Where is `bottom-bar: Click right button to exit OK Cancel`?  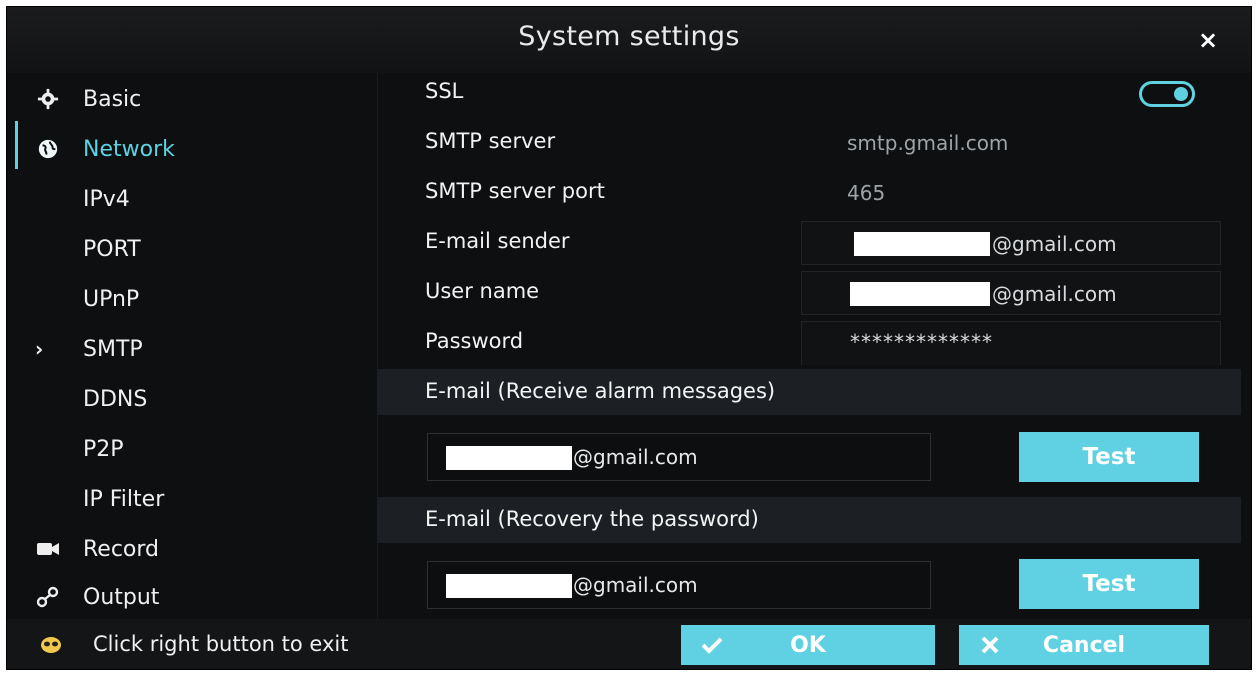 bottom-bar: Click right button to exit OK Cancel is located at coordinates (629, 644).